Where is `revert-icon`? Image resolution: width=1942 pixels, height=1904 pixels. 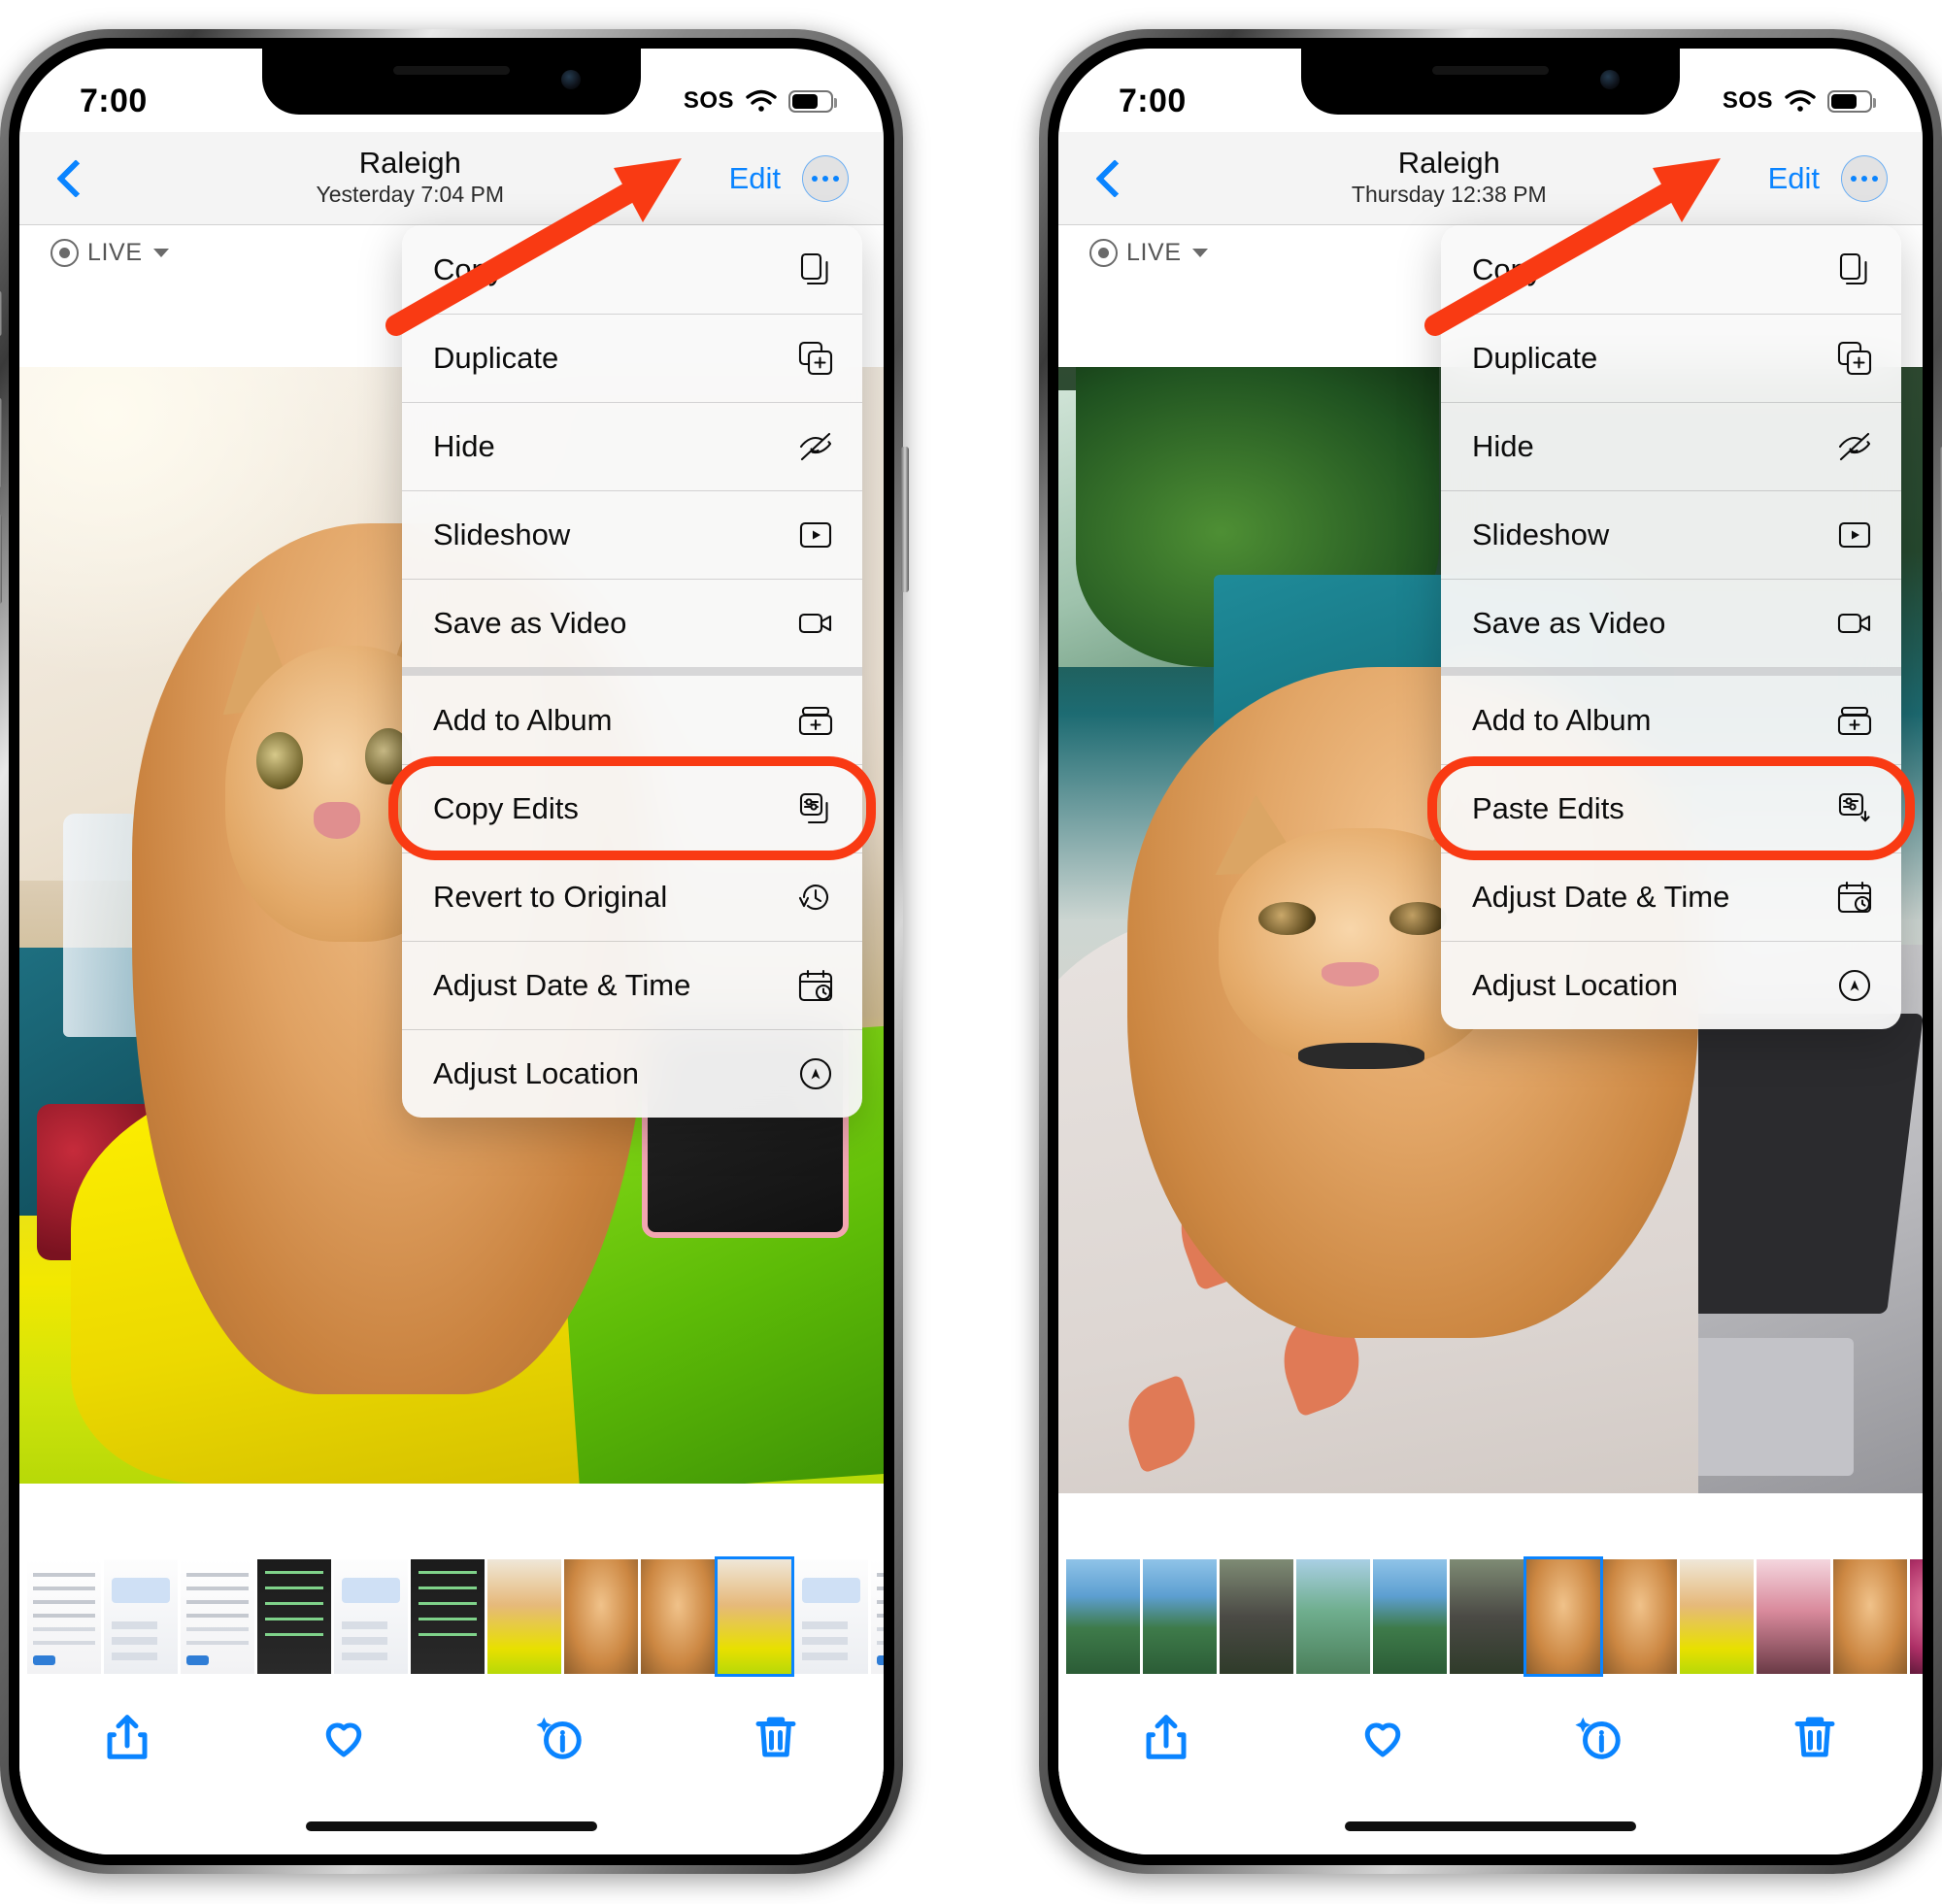 revert-icon is located at coordinates (816, 897).